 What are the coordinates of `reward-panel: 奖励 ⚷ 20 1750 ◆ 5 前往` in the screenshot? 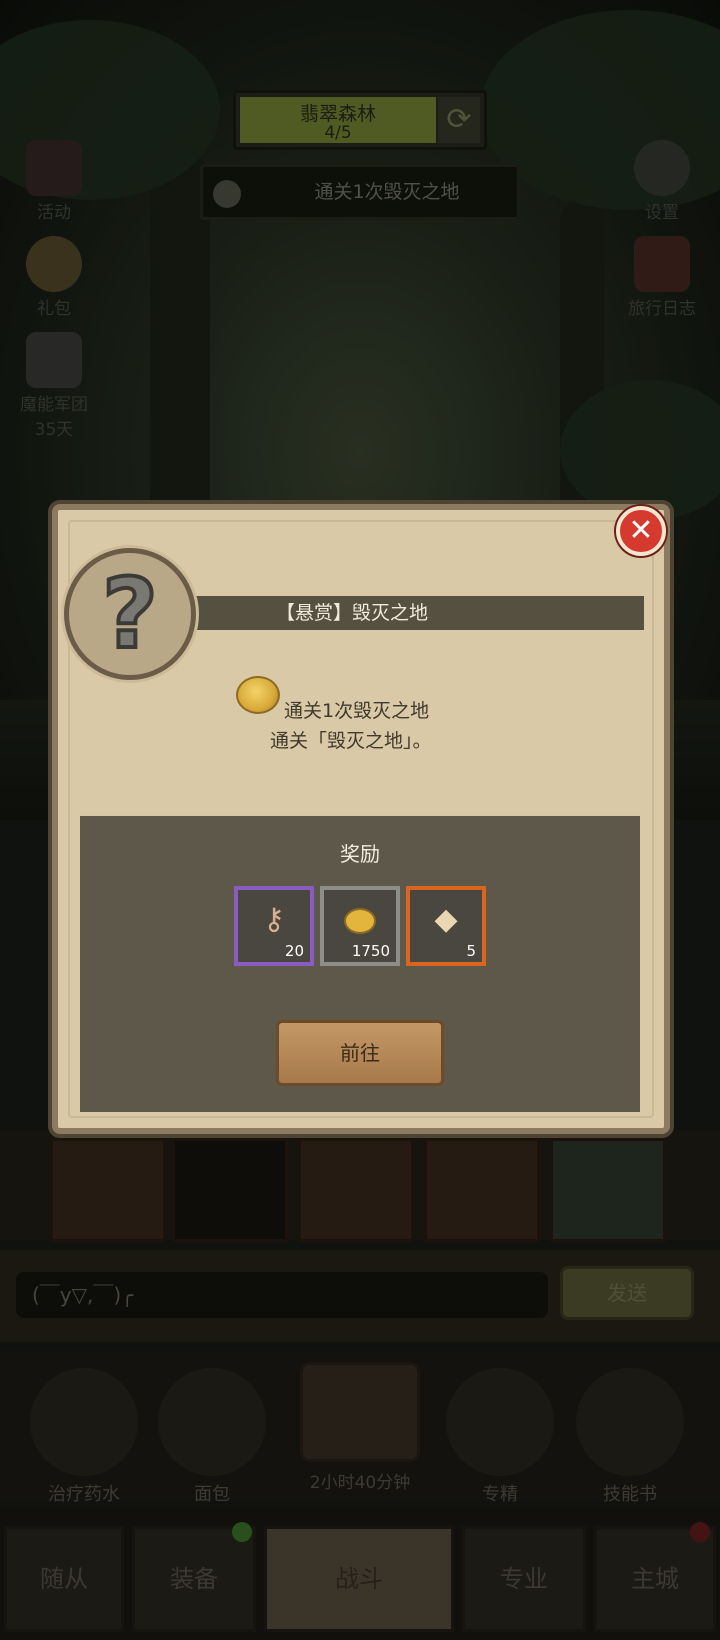 It's located at (360, 962).